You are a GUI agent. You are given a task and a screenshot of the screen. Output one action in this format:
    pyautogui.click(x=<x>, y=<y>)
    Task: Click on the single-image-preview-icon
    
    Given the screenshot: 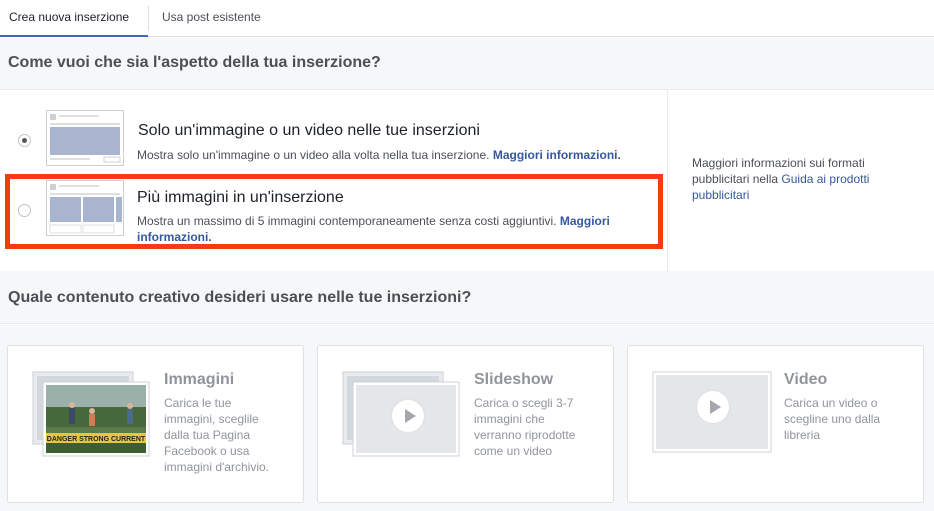 What is the action you would take?
    pyautogui.click(x=85, y=138)
    